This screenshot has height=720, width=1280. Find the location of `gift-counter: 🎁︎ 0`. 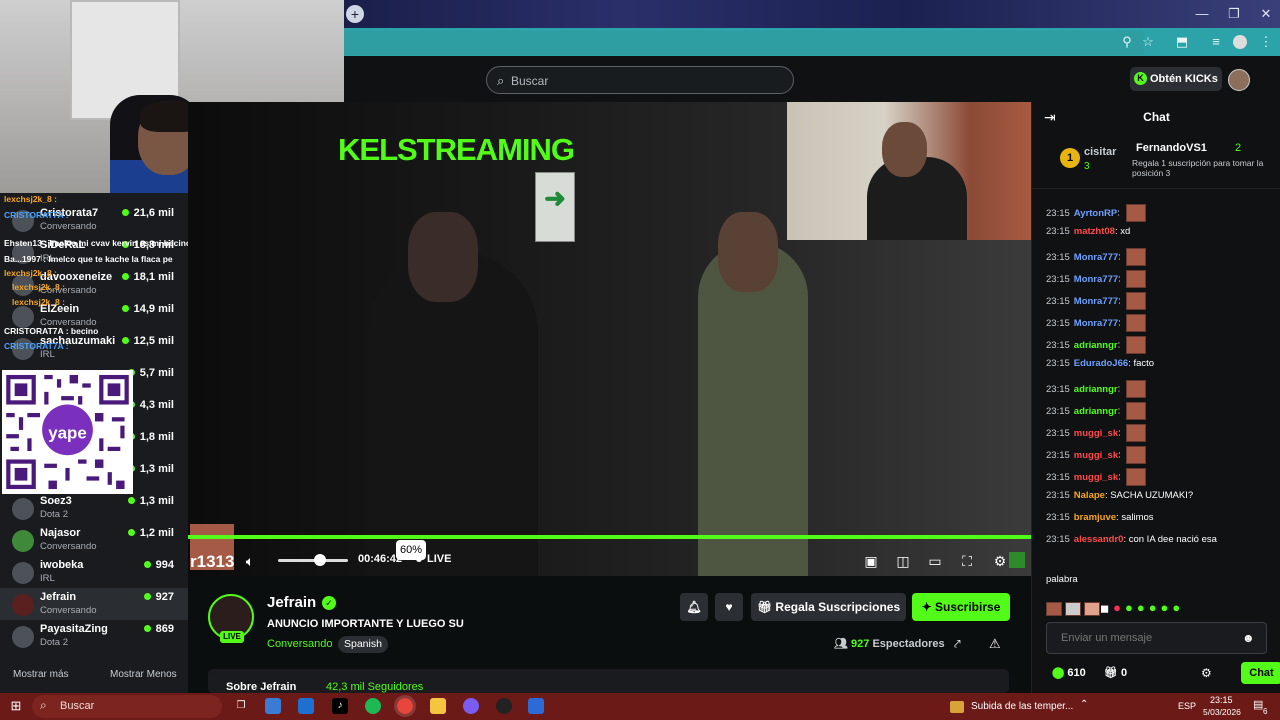

gift-counter: 🎁︎ 0 is located at coordinates (1115, 672).